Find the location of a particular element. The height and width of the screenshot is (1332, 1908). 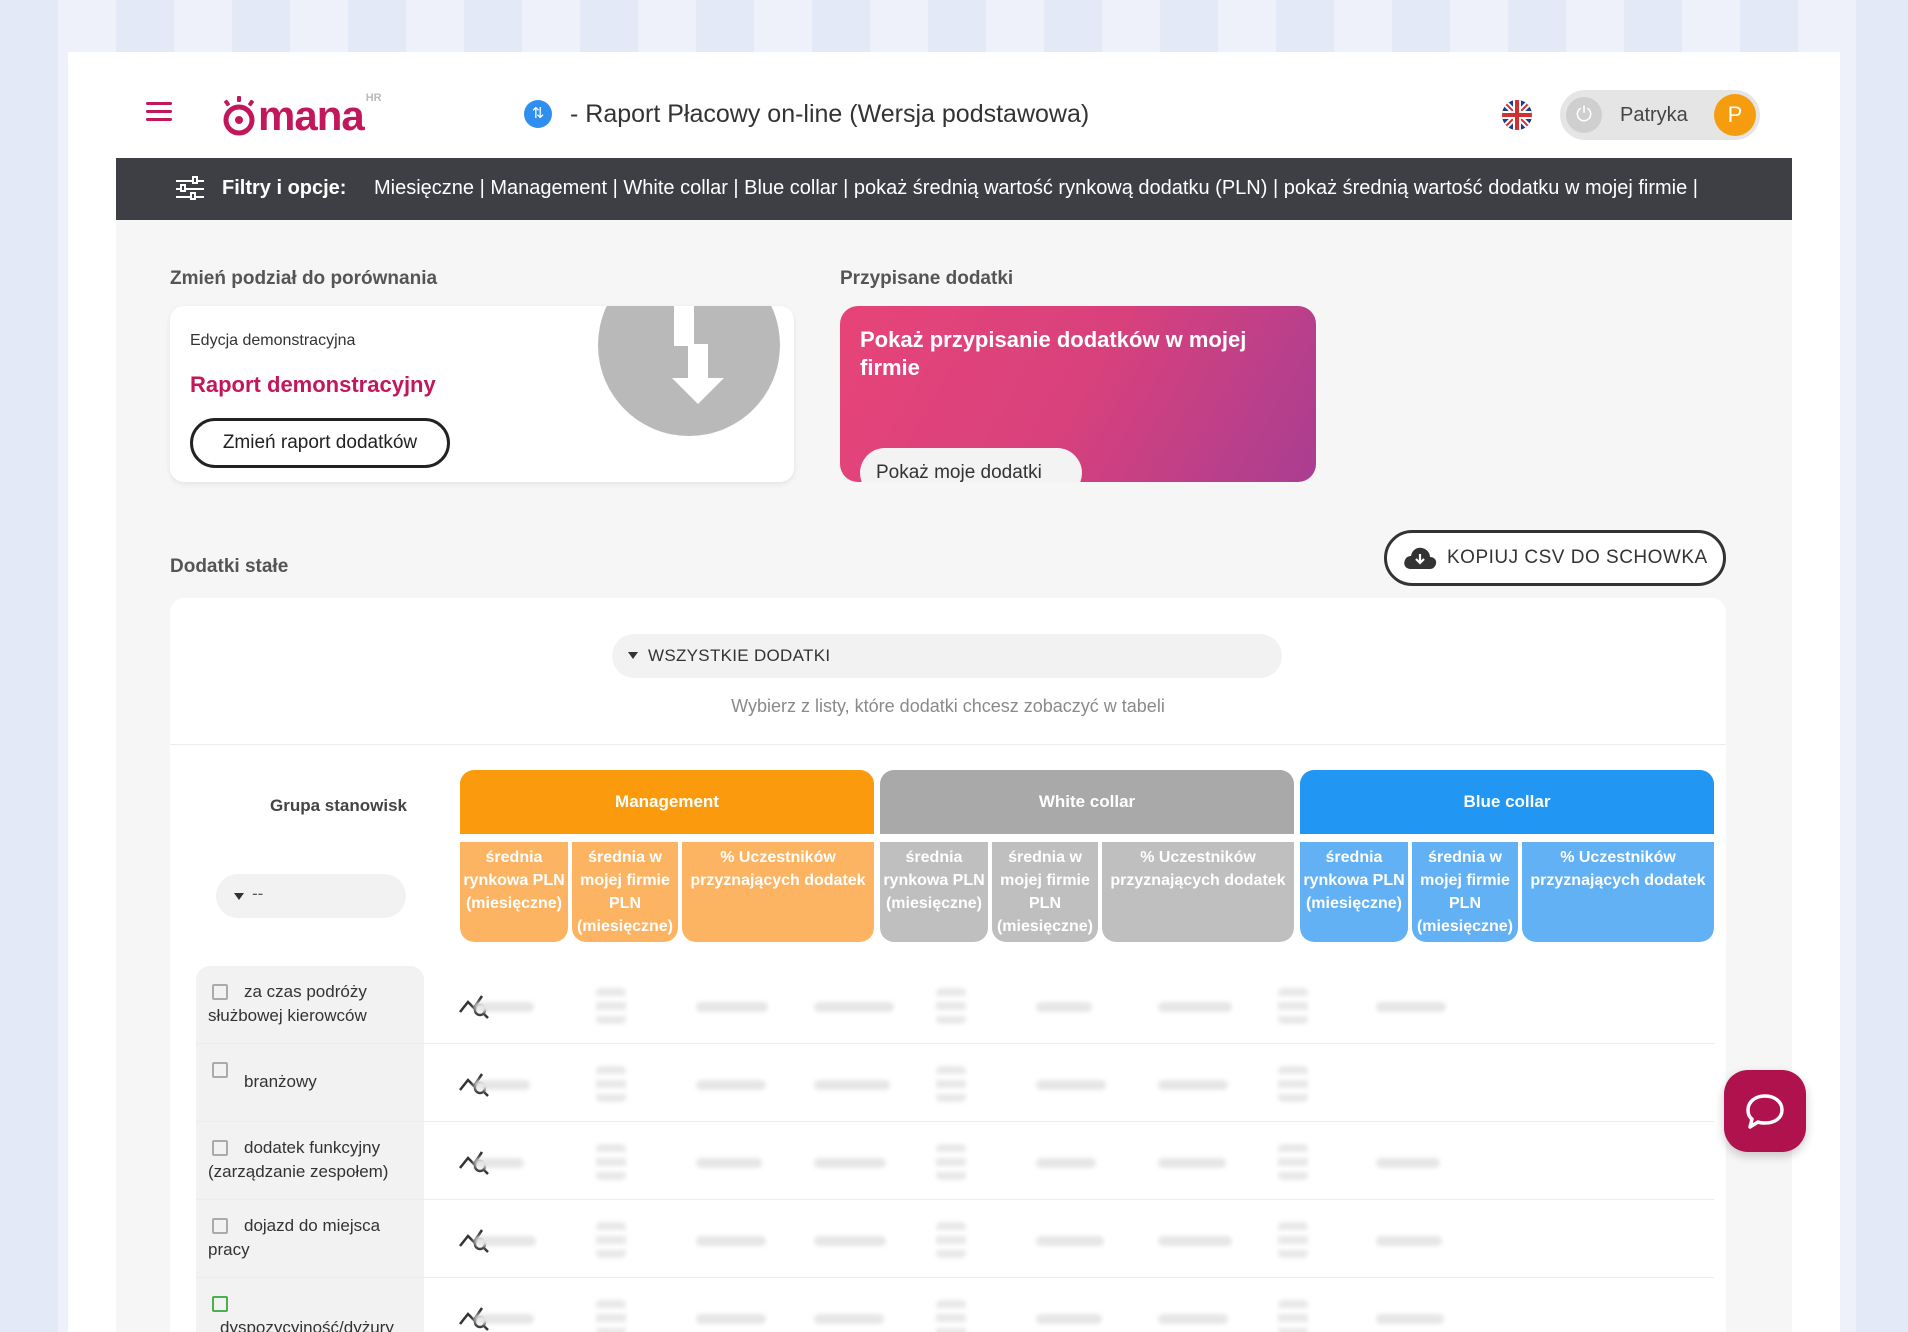

report-name: Raport demonstracyjny is located at coordinates (313, 384).